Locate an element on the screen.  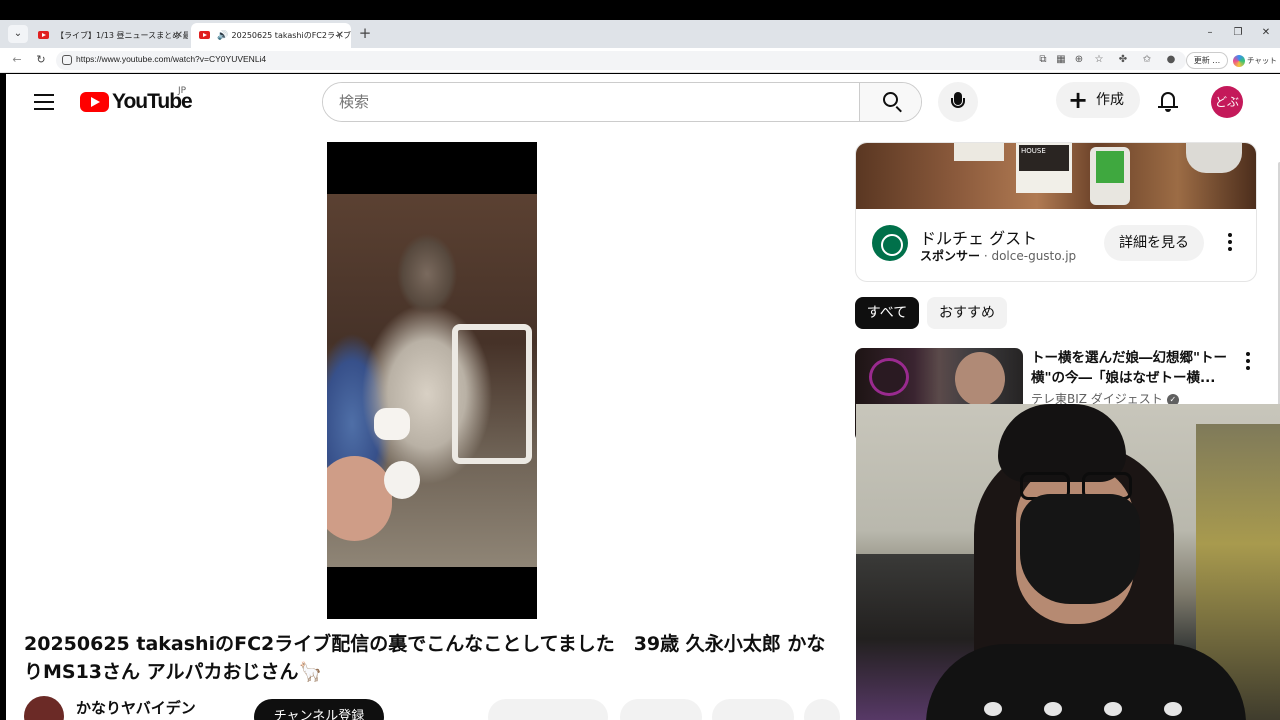
zoom-icon: ⊕ is located at coordinates (1079, 60).